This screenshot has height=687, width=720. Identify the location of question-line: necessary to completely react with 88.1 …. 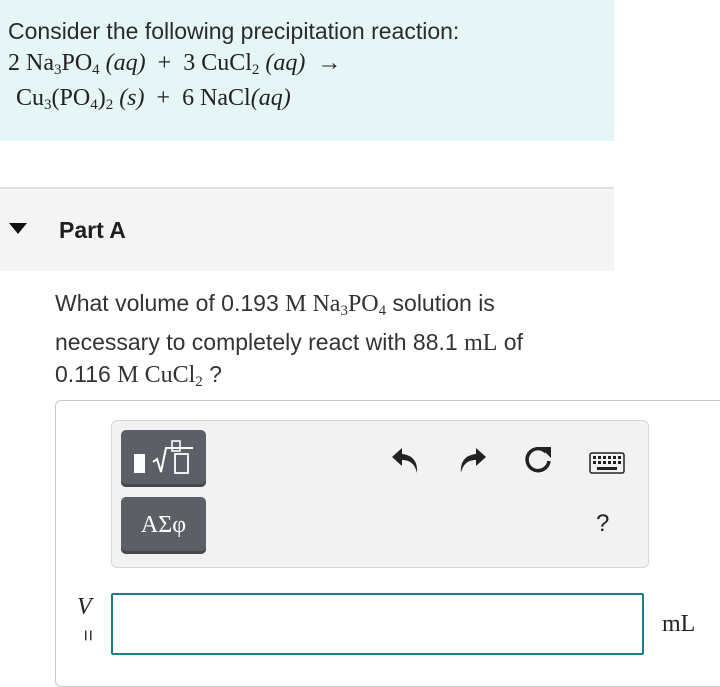
(289, 342).